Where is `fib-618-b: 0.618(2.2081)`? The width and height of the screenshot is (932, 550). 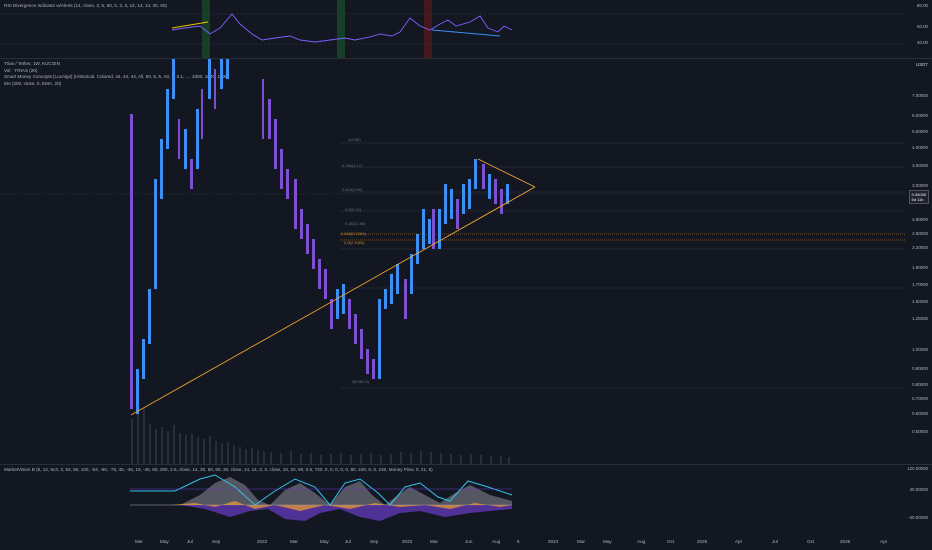
fib-618-b: 0.618(2.2081) is located at coordinates (353, 233).